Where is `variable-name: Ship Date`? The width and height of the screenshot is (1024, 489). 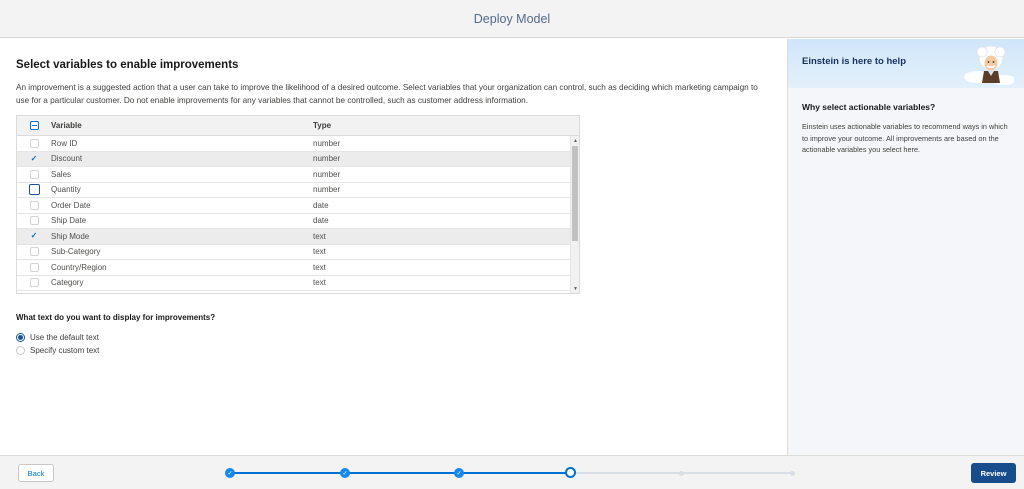 variable-name: Ship Date is located at coordinates (69, 221).